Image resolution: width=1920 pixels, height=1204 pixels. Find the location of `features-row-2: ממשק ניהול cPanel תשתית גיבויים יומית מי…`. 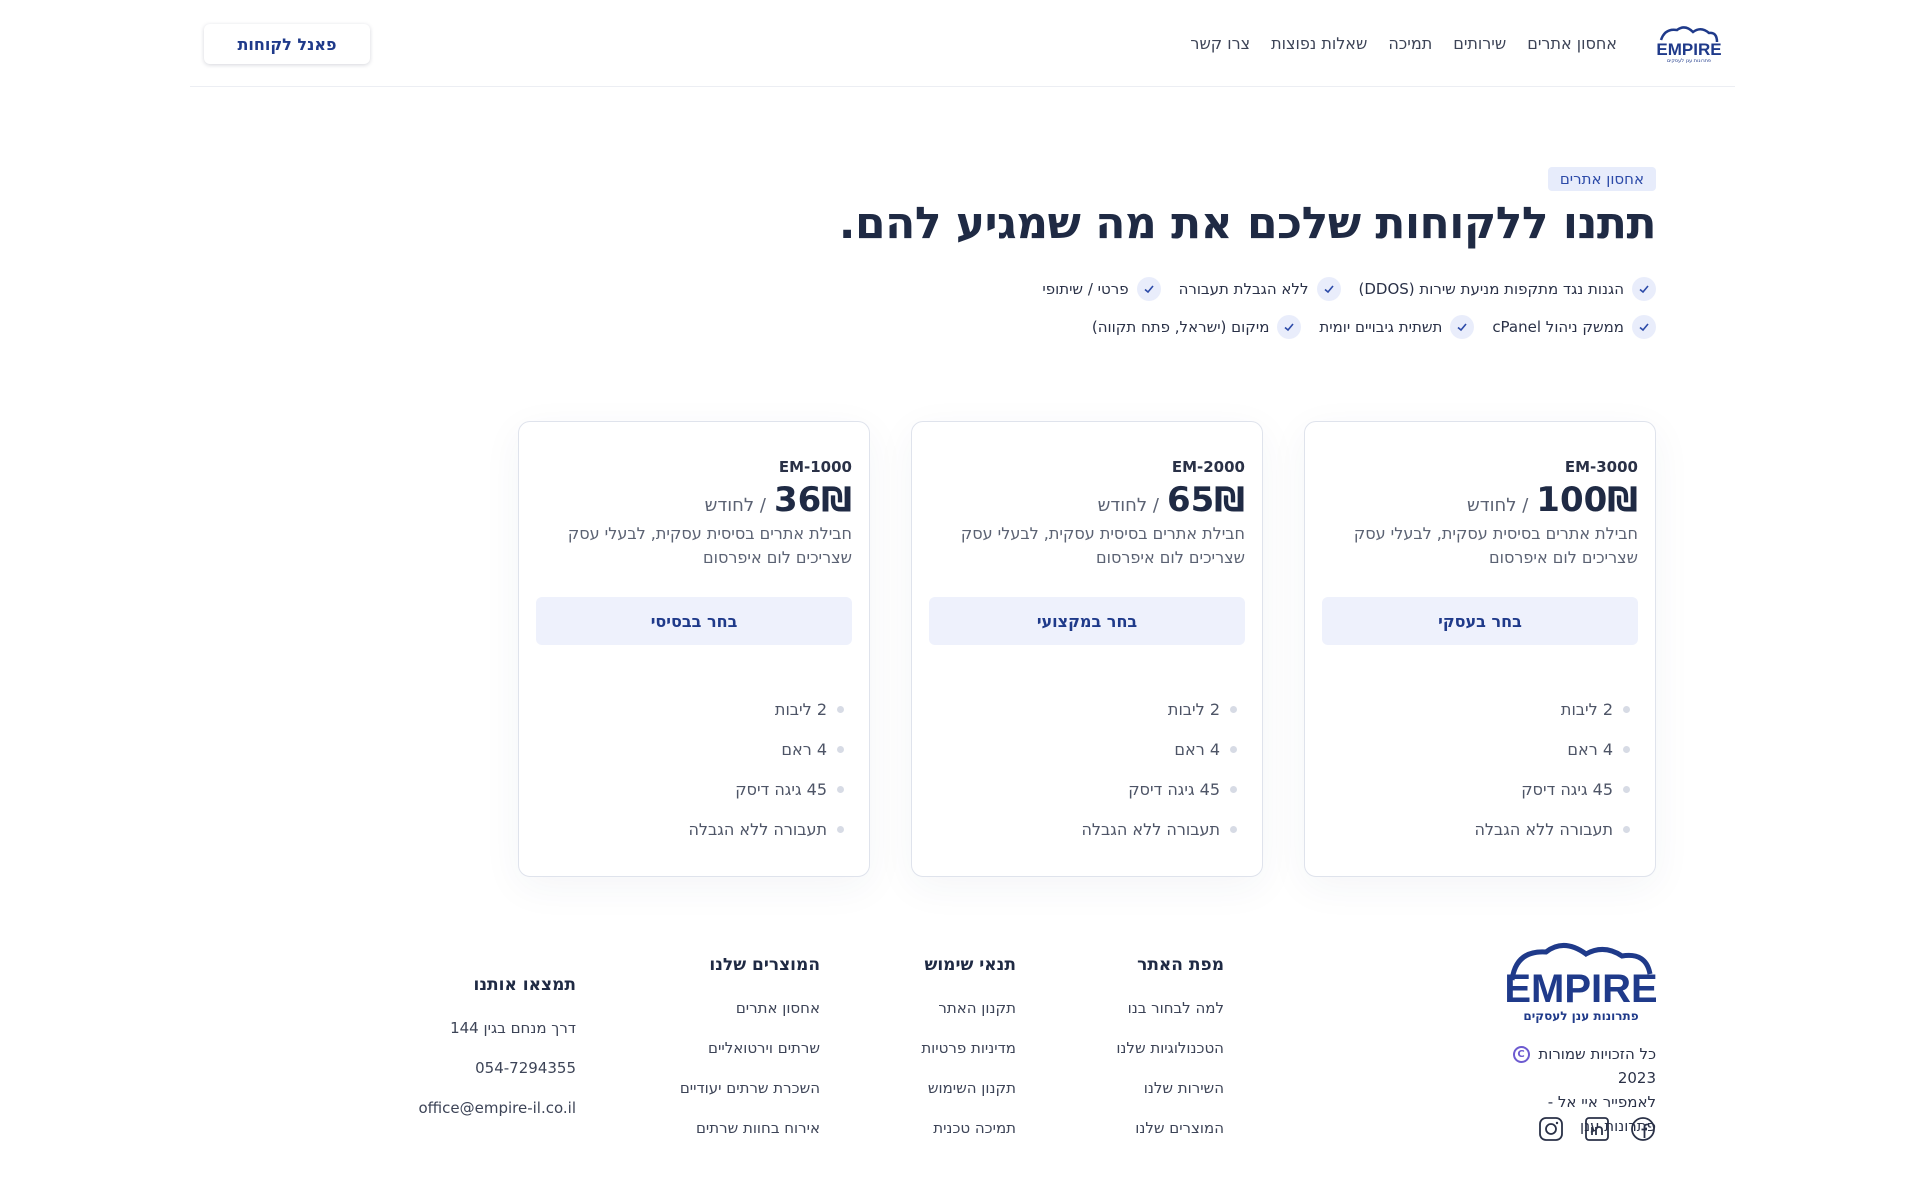

features-row-2: ממשק ניהול cPanel תשתית גיבויים יומית מי… is located at coordinates (1374, 327).